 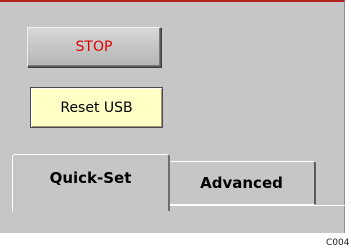 I want to click on tab-quick-set: Quick-Set, so click(x=91, y=182).